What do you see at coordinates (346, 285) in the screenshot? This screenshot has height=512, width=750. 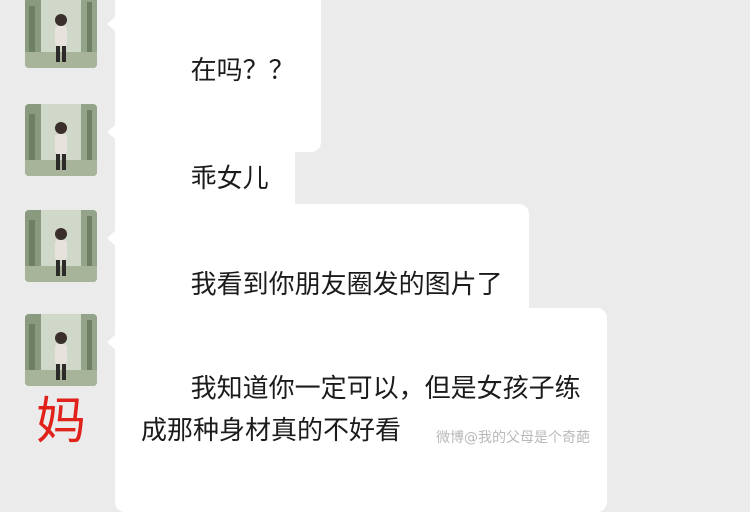 I see `message-text: 我看到你朋友圈发的图片了` at bounding box center [346, 285].